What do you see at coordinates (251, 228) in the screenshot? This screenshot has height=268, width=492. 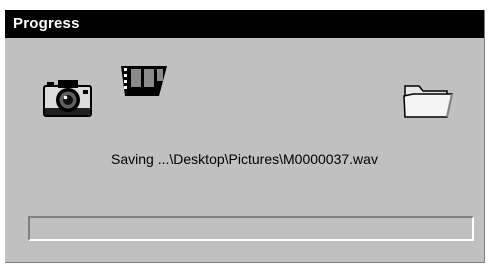 I see `progress-bar` at bounding box center [251, 228].